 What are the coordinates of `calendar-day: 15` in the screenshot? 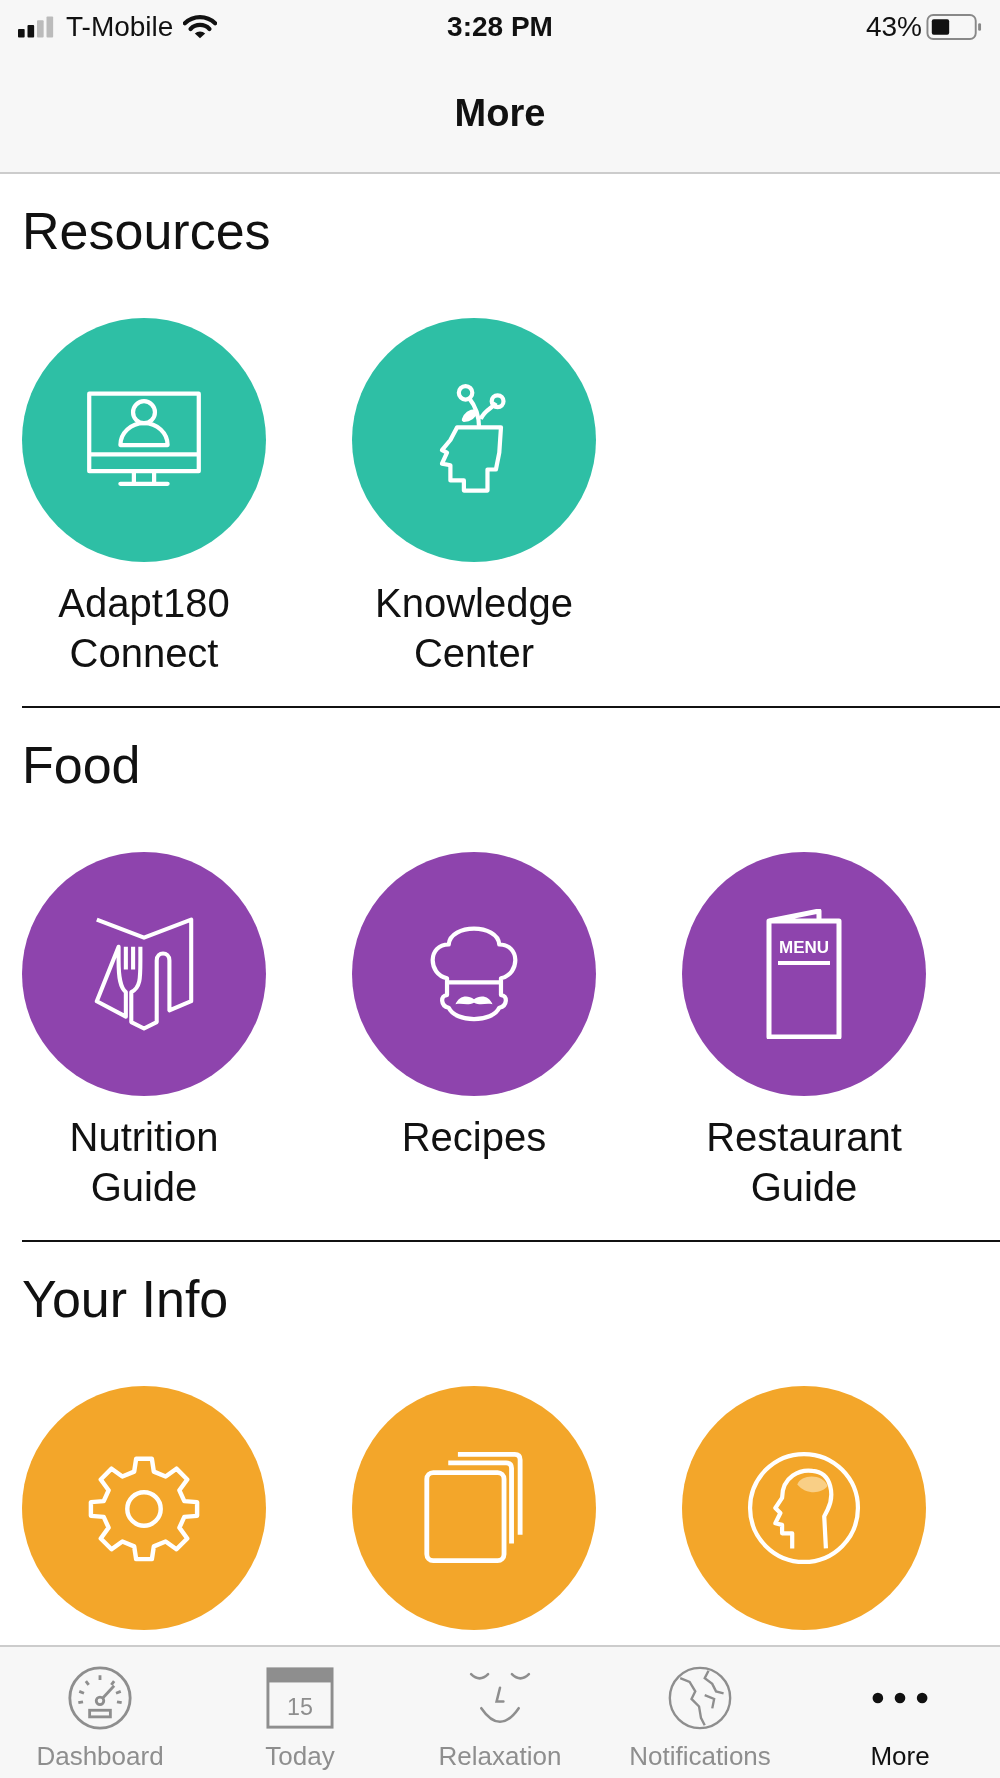 It's located at (300, 1707).